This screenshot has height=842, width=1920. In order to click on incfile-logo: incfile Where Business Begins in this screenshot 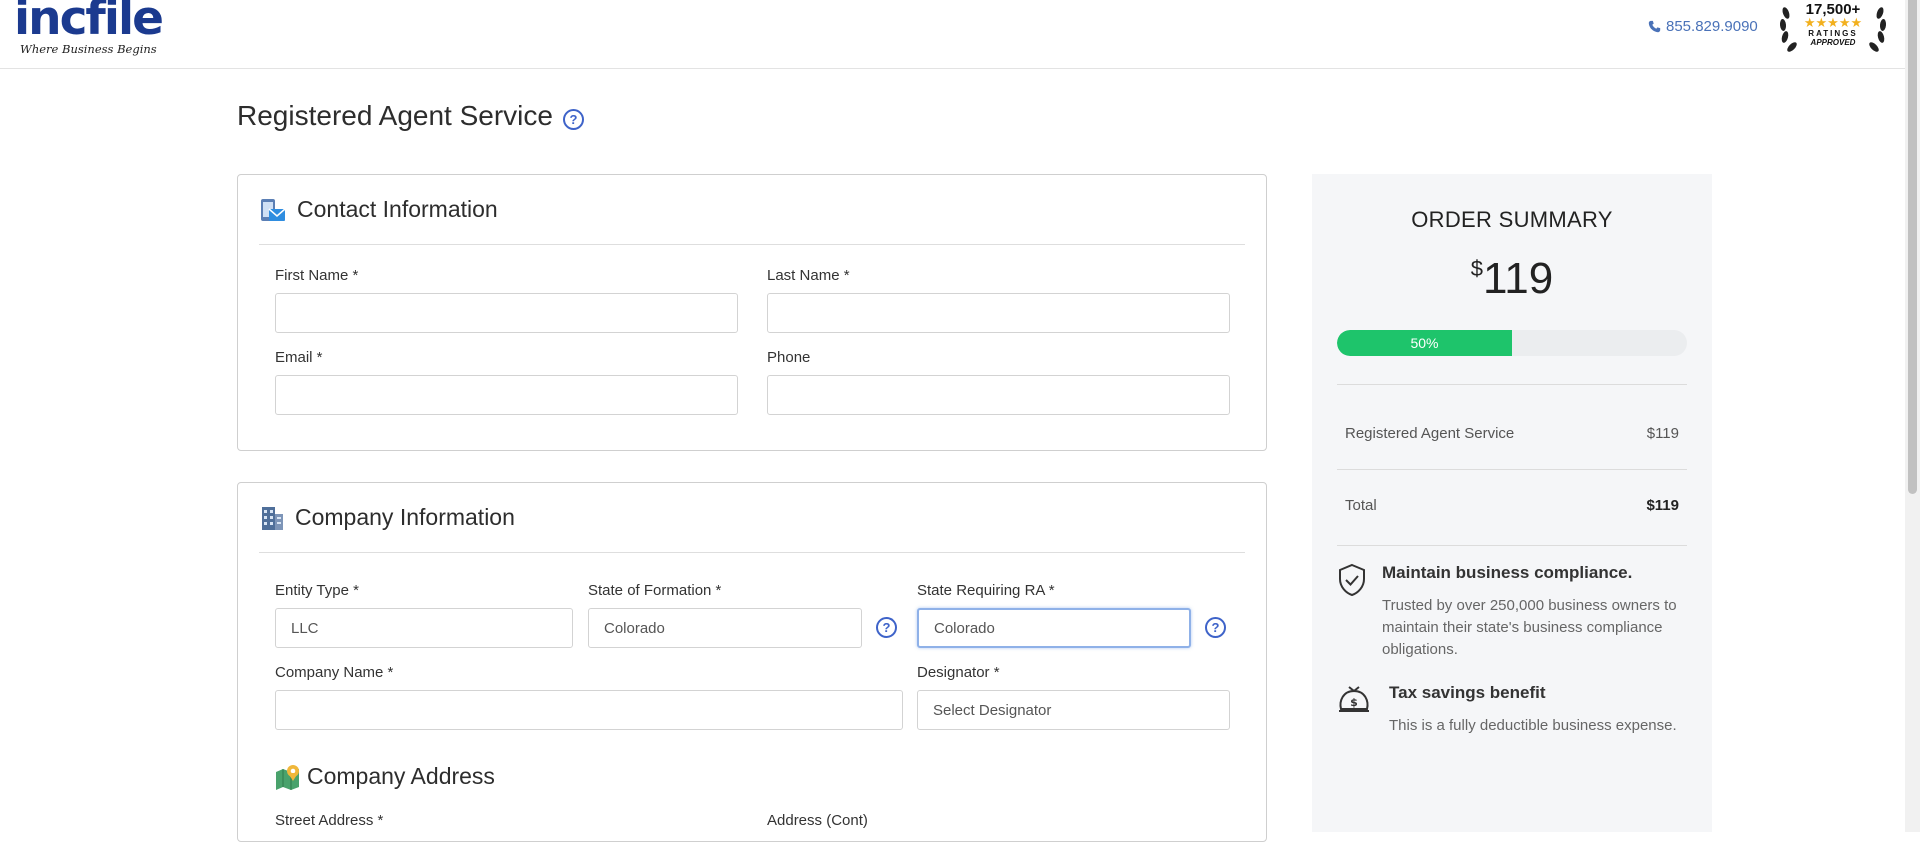, I will do `click(89, 28)`.